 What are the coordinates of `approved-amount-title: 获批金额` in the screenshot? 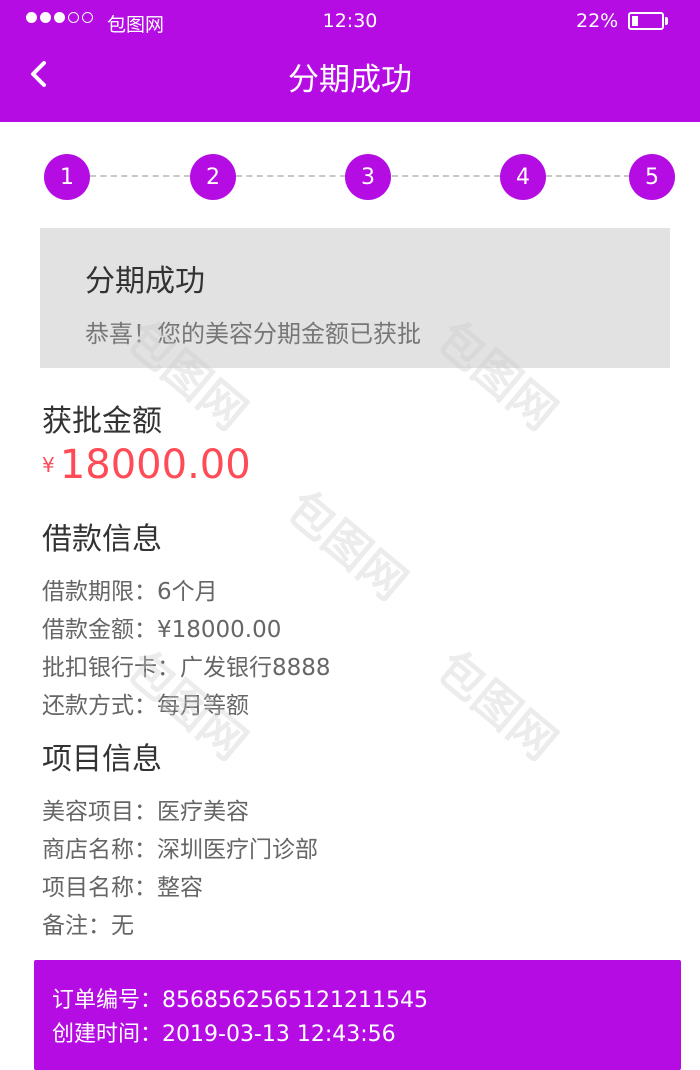 It's located at (102, 421).